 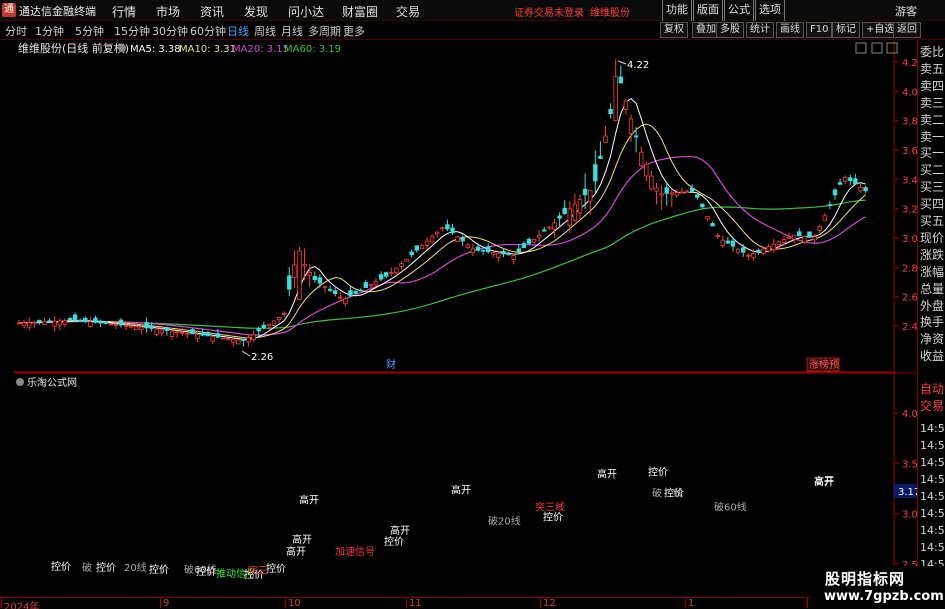 What do you see at coordinates (760, 30) in the screenshot?
I see `stats-button: 统计` at bounding box center [760, 30].